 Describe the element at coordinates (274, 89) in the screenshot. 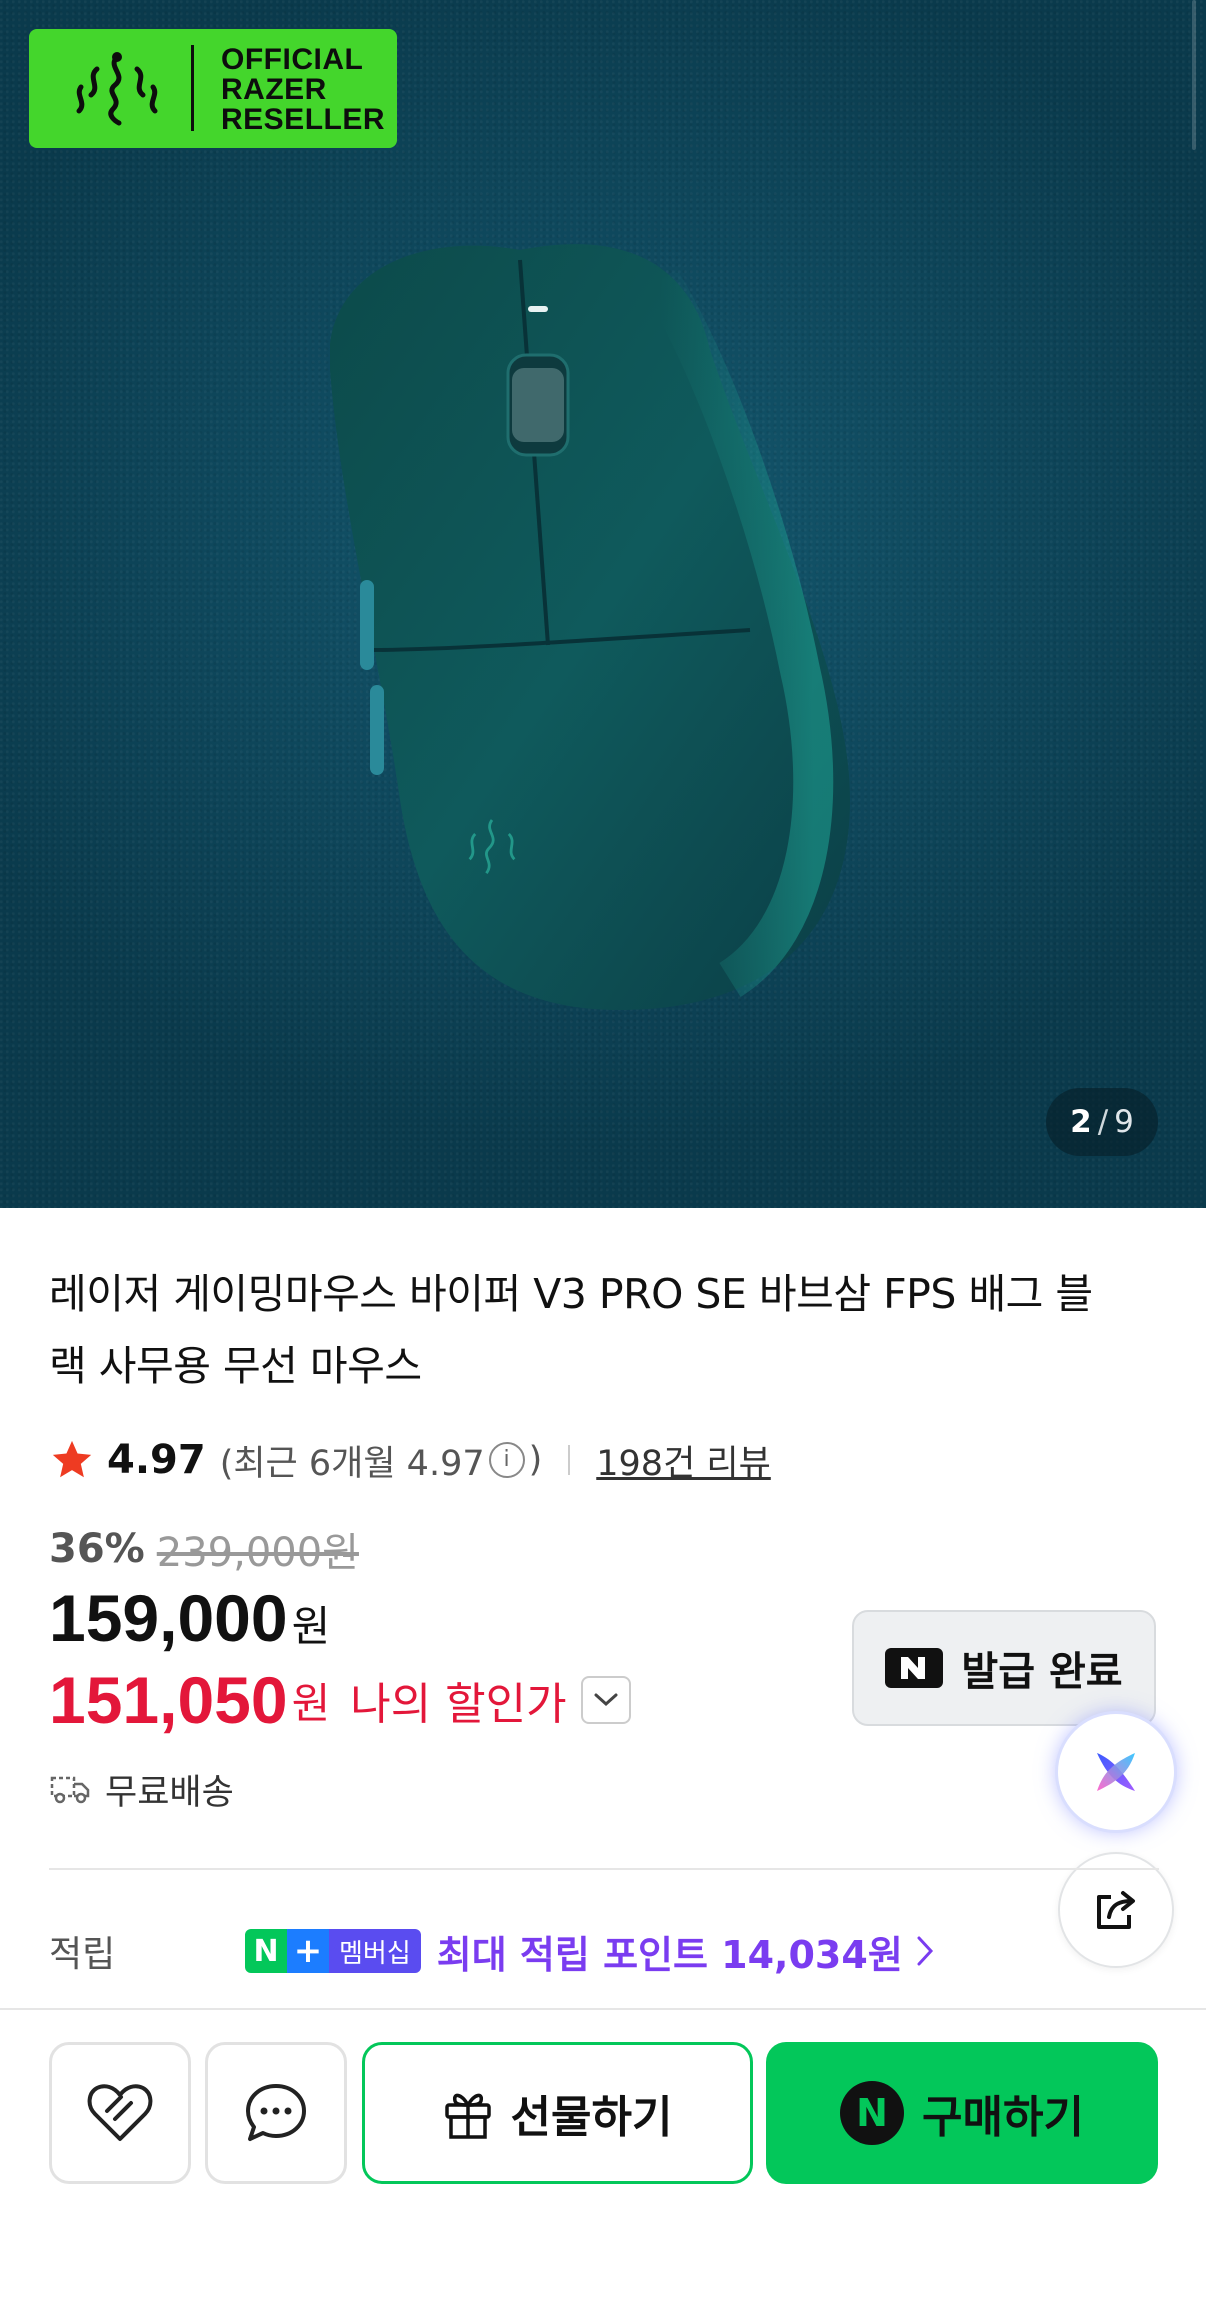

I see `badge-line-2: RAZER` at that location.